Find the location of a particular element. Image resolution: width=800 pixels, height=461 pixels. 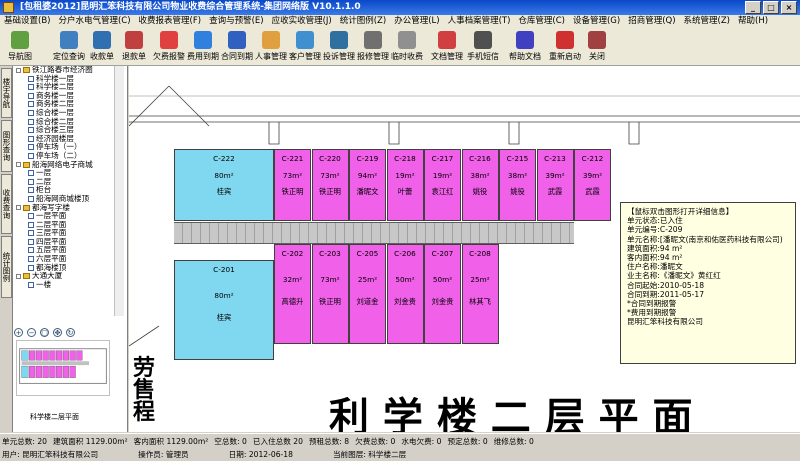

toolbar-button: 重新启动 is located at coordinates (565, 47).